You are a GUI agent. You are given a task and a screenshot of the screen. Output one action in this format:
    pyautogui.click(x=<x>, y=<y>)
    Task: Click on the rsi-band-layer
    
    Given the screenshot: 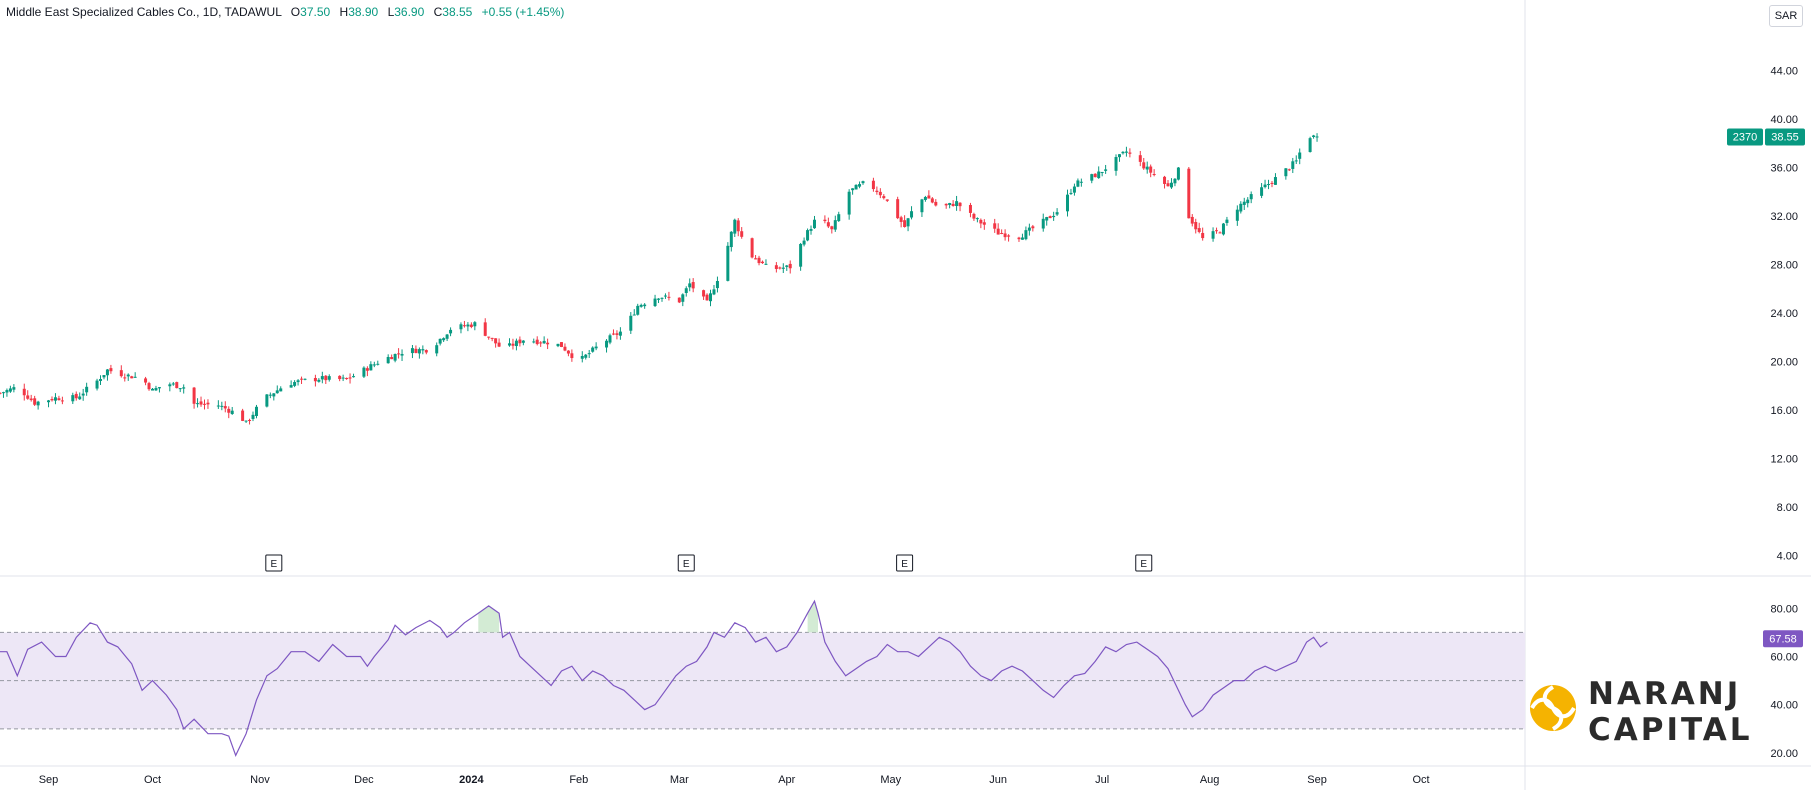 What is the action you would take?
    pyautogui.click(x=762, y=680)
    